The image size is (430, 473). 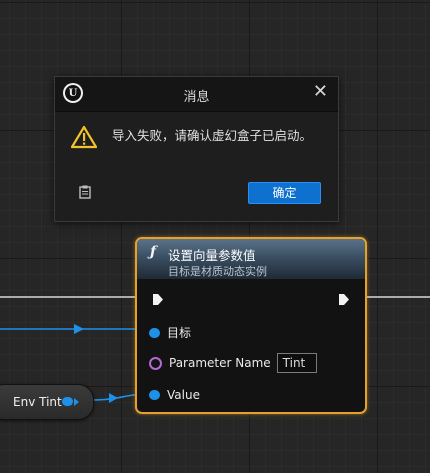 I want to click on warning-icon, so click(x=84, y=137).